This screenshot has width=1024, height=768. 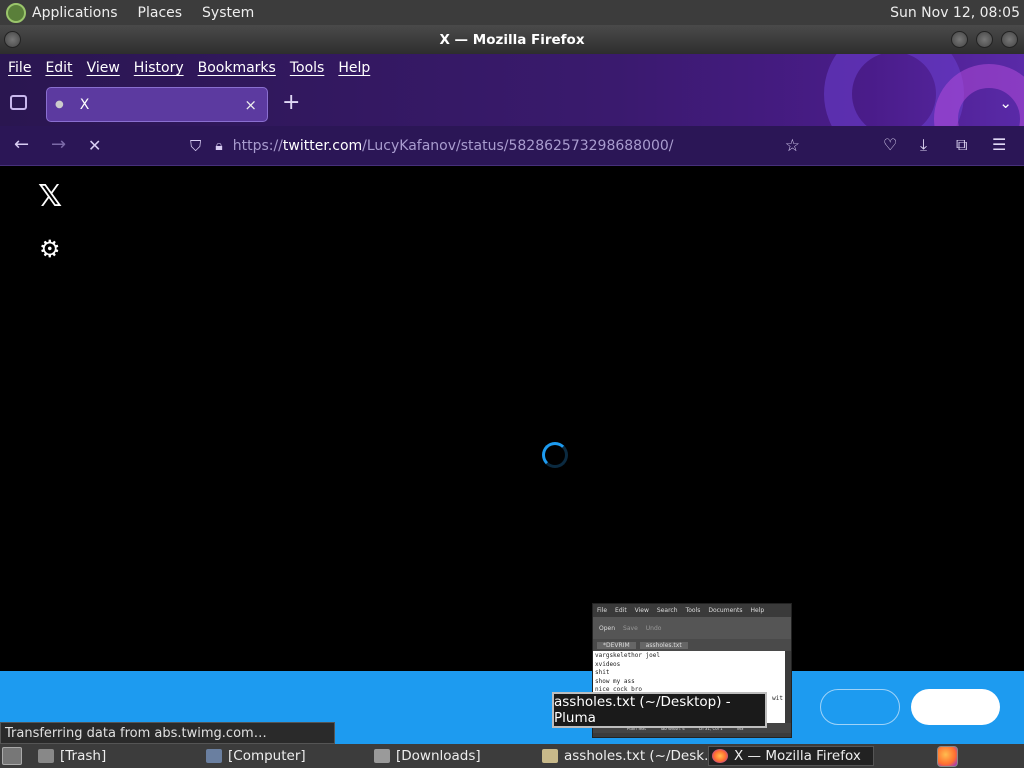 I want to click on window-preview-tooltip: assholes.txt (~/Desktop) - Pluma, so click(x=659, y=710).